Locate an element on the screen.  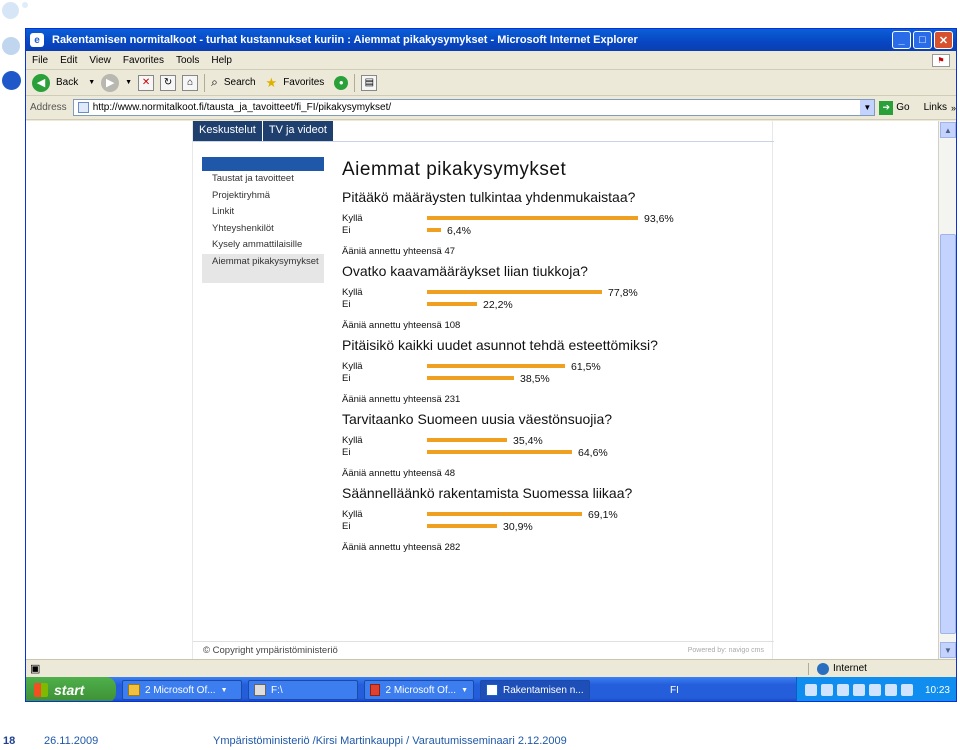
go-label: Go is located at coordinates (903, 107).